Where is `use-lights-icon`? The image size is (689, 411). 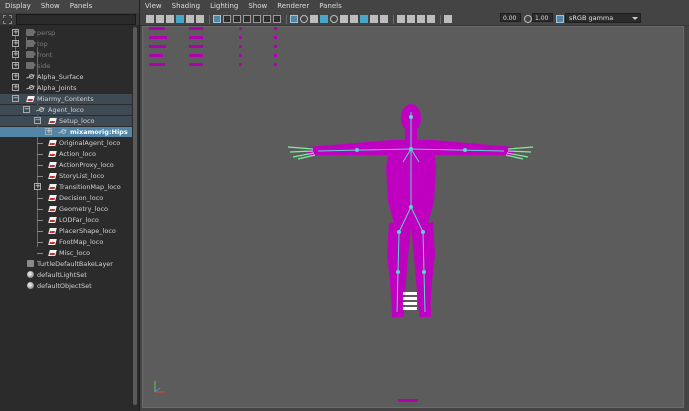
use-lights-icon is located at coordinates (334, 19).